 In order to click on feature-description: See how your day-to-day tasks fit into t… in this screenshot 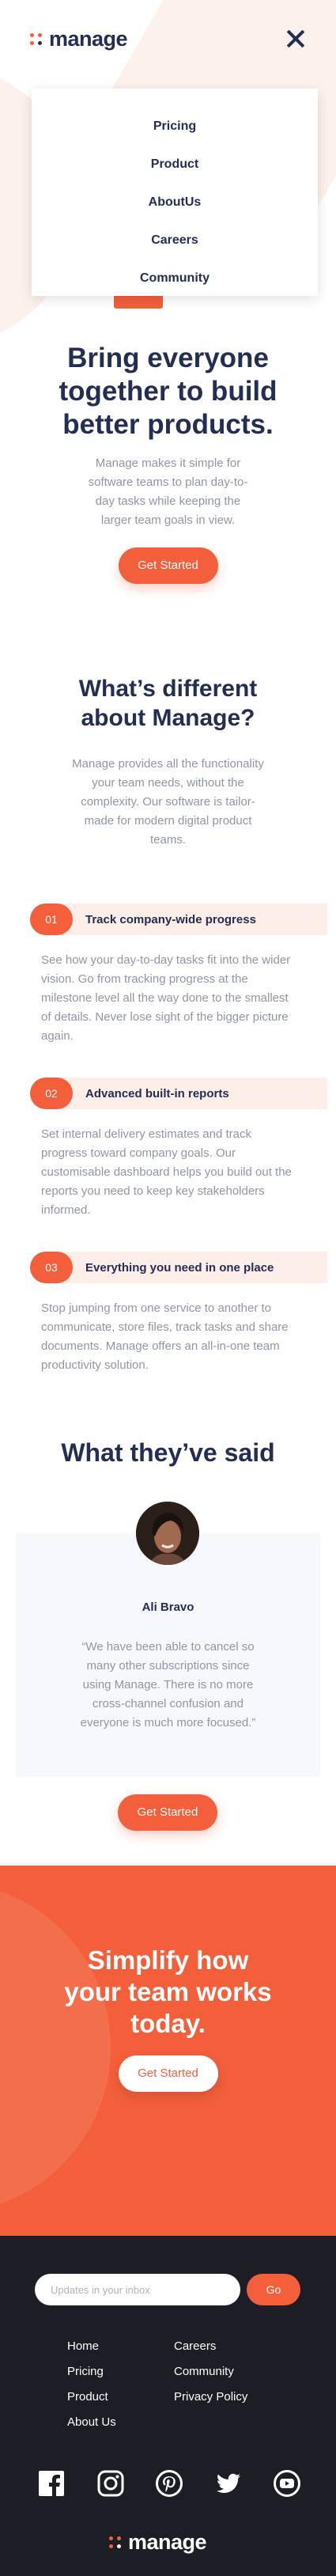, I will do `click(166, 998)`.